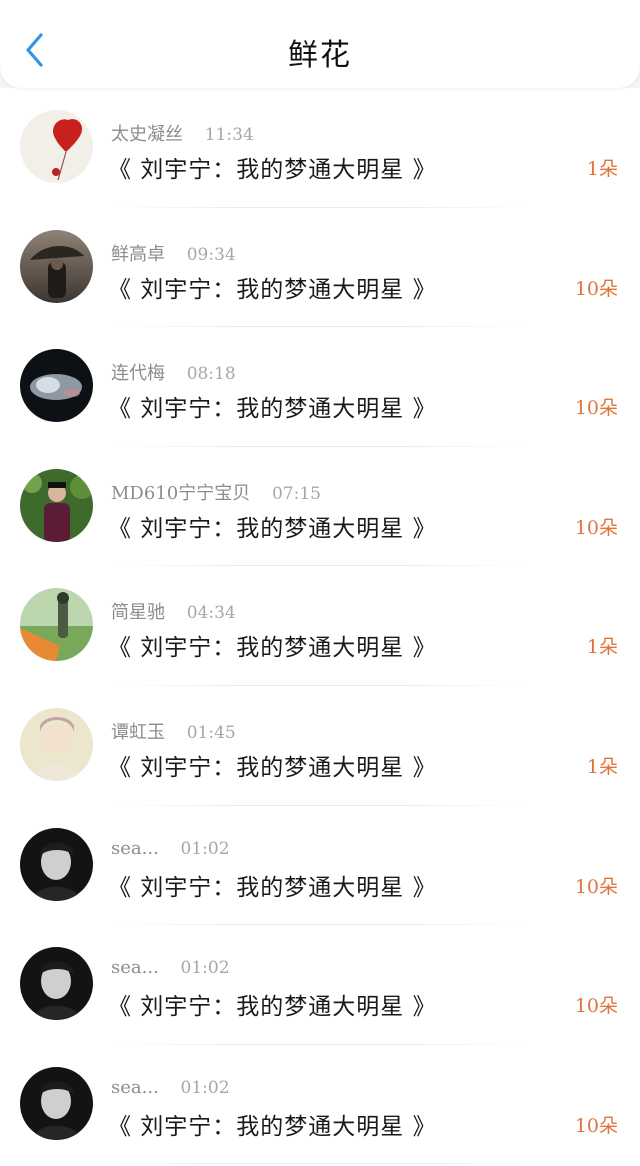 This screenshot has height=1166, width=640. Describe the element at coordinates (320, 55) in the screenshot. I see `page-title: 鲜花` at that location.